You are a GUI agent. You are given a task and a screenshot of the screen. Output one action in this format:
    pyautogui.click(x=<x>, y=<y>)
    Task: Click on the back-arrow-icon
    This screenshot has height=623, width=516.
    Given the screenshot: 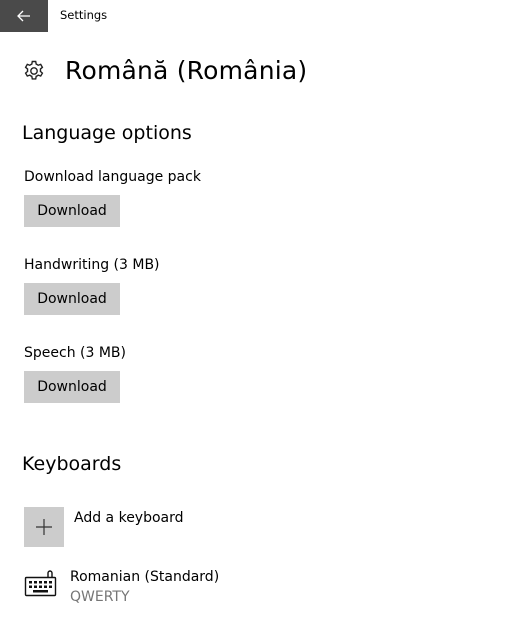 What is the action you would take?
    pyautogui.click(x=23, y=16)
    